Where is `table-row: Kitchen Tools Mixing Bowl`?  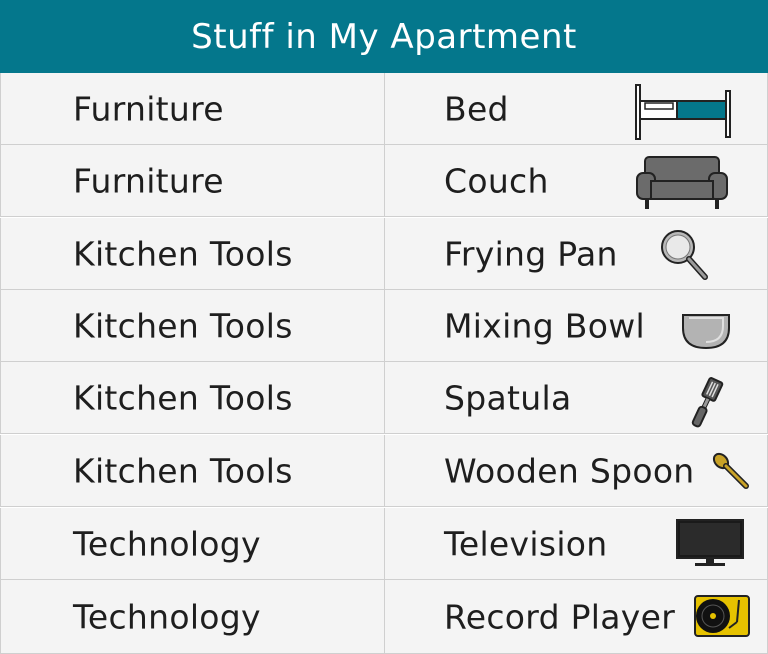 table-row: Kitchen Tools Mixing Bowl is located at coordinates (384, 326).